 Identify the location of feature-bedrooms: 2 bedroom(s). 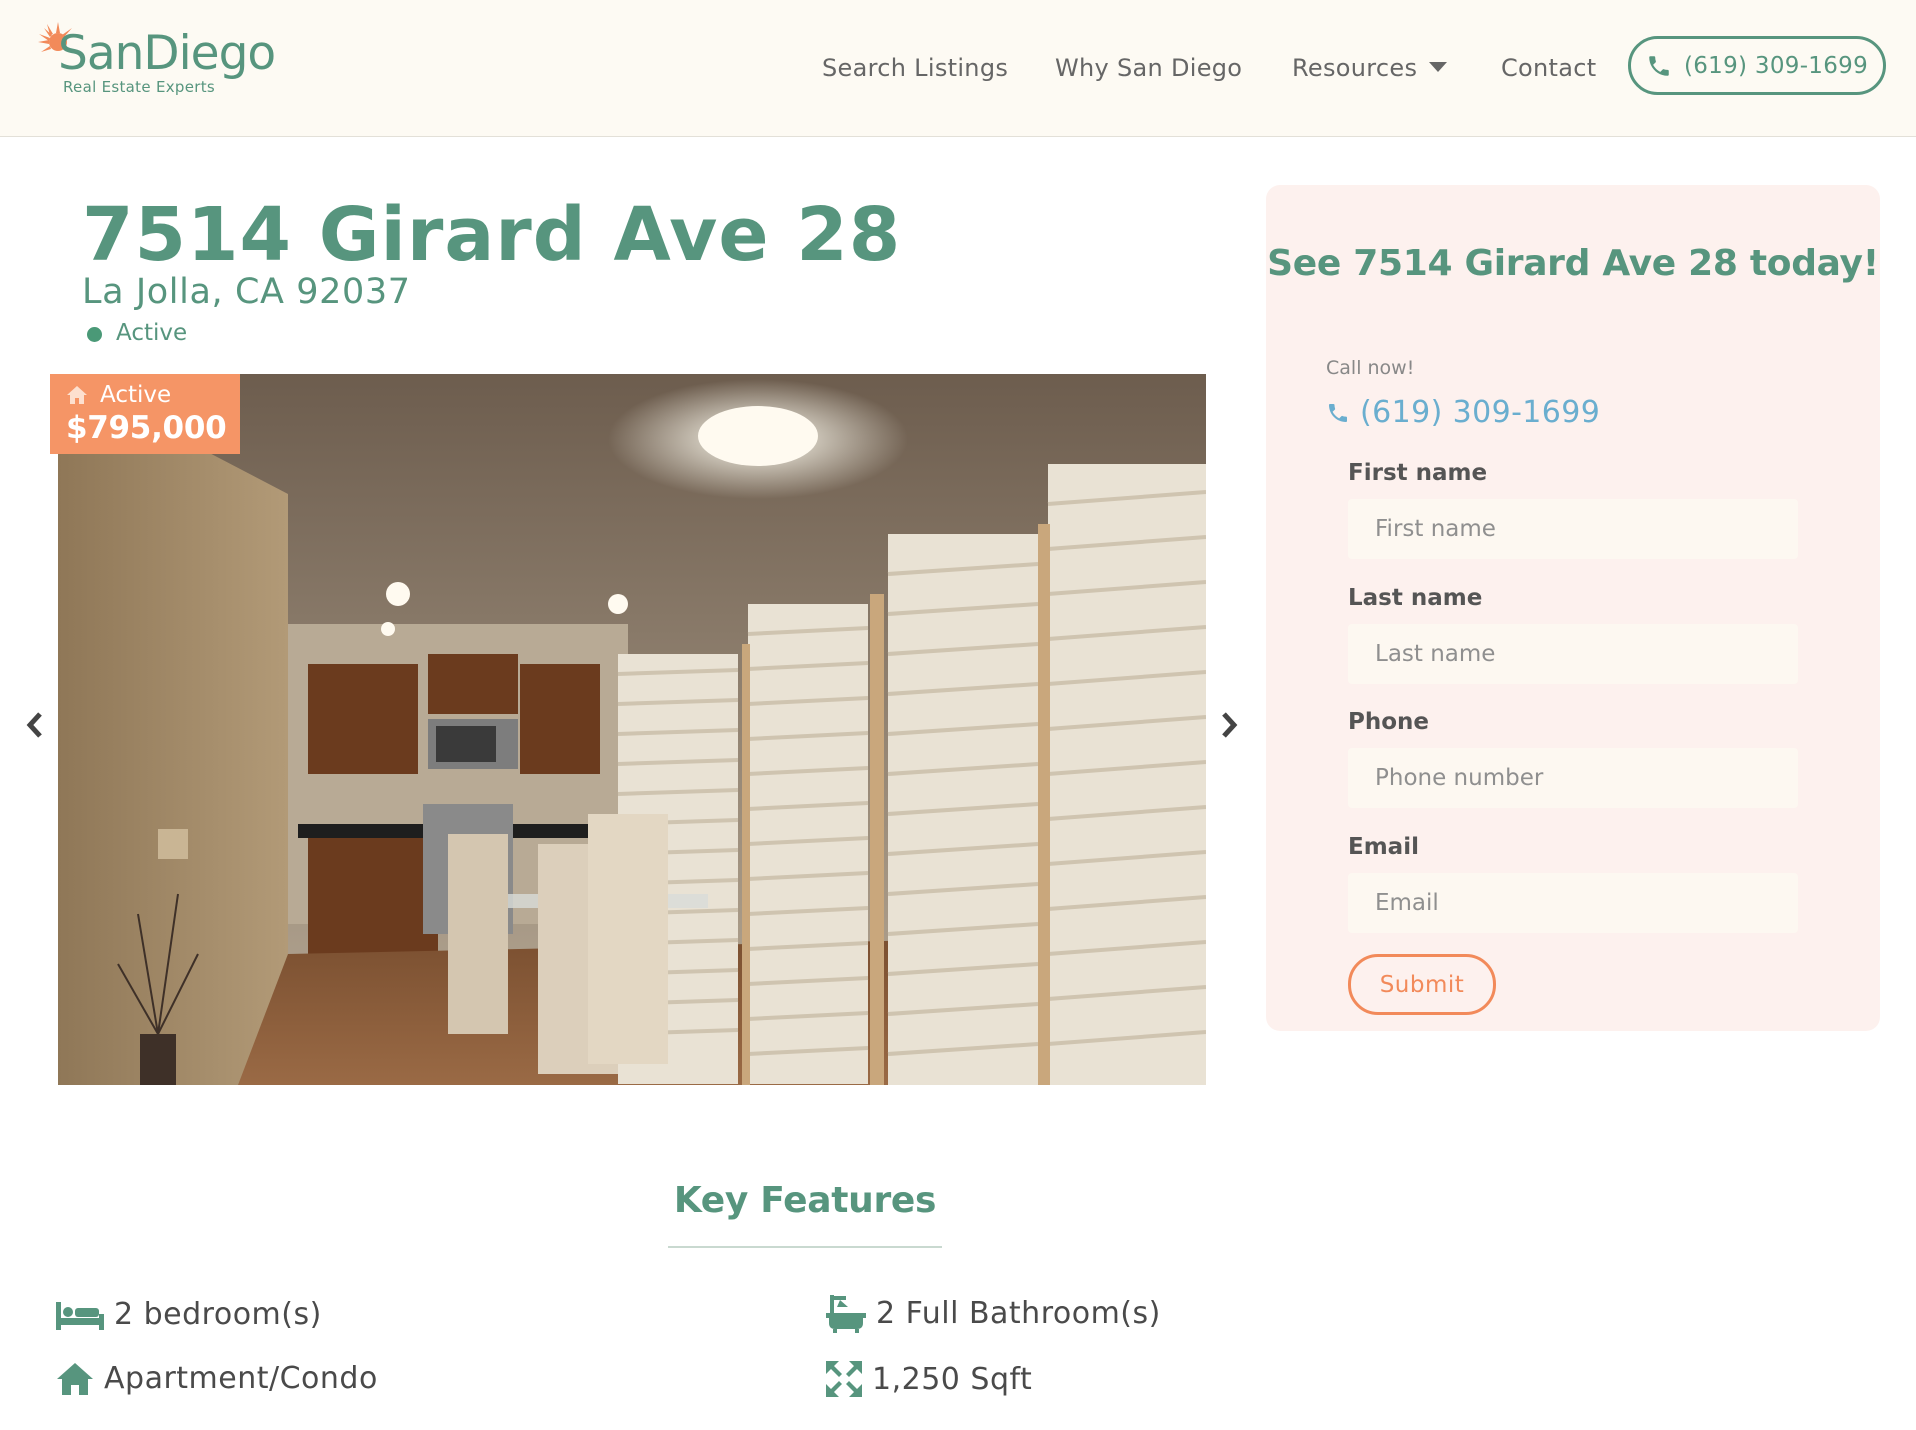
(189, 1314).